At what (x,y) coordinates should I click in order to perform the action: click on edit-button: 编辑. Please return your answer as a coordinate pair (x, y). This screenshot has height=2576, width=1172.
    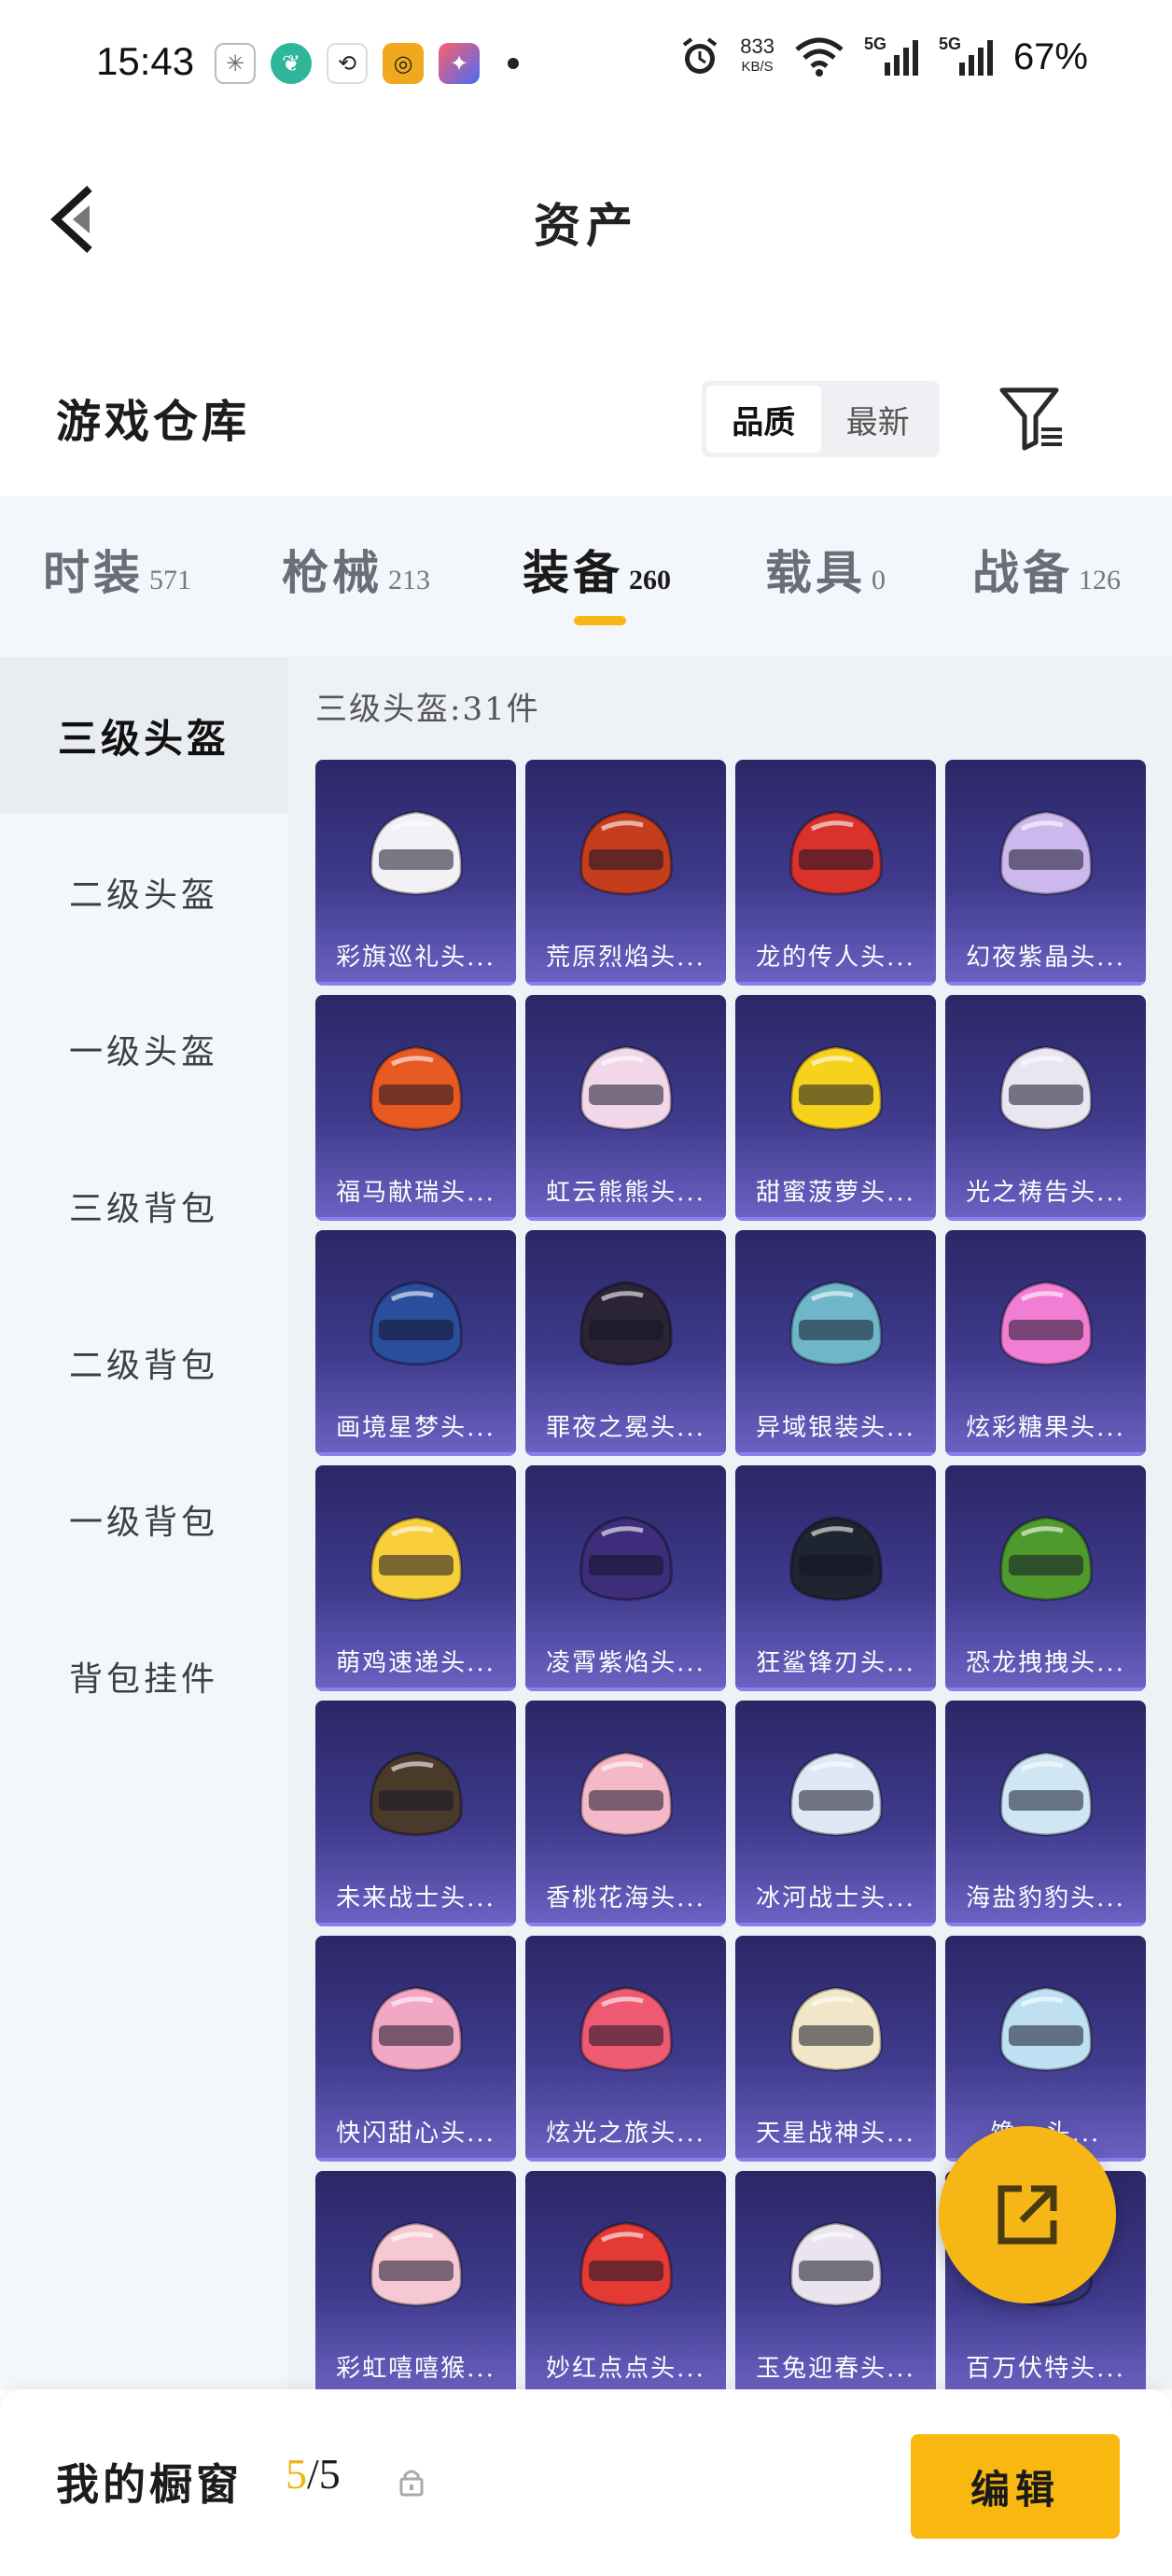
    Looking at the image, I should click on (1015, 2486).